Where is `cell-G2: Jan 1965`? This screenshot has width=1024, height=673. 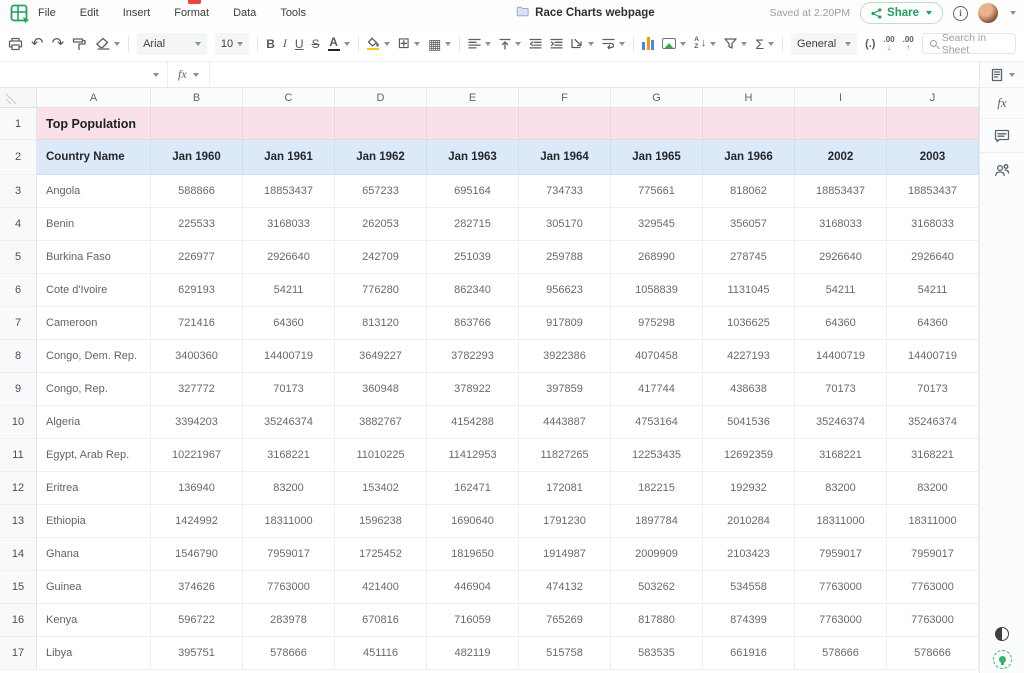
cell-G2: Jan 1965 is located at coordinates (657, 157).